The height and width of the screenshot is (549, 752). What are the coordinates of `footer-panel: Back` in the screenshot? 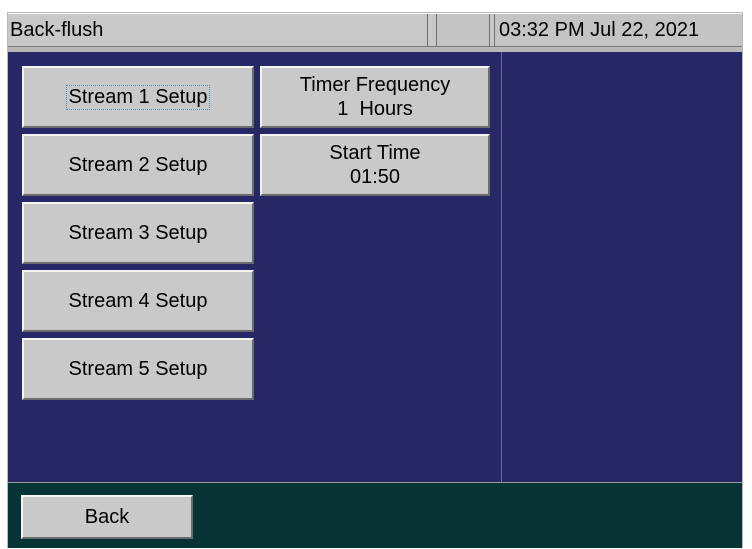 It's located at (375, 515).